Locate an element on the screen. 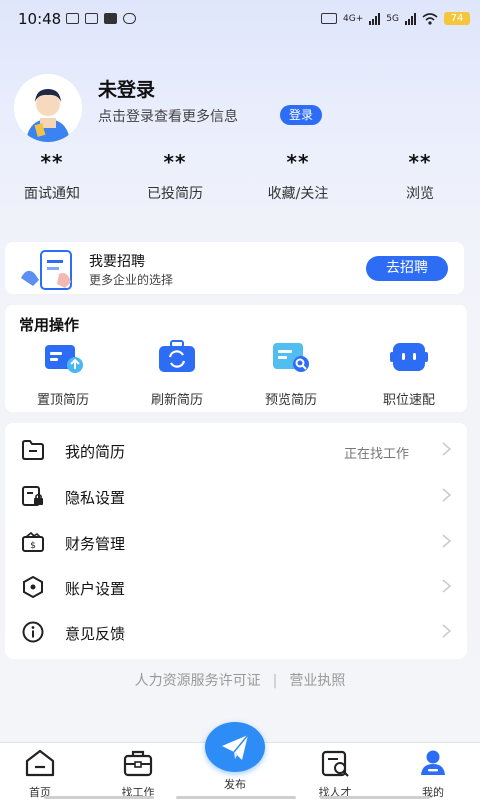 This screenshot has width=480, height=800. network-label-2: 5G is located at coordinates (392, 18).